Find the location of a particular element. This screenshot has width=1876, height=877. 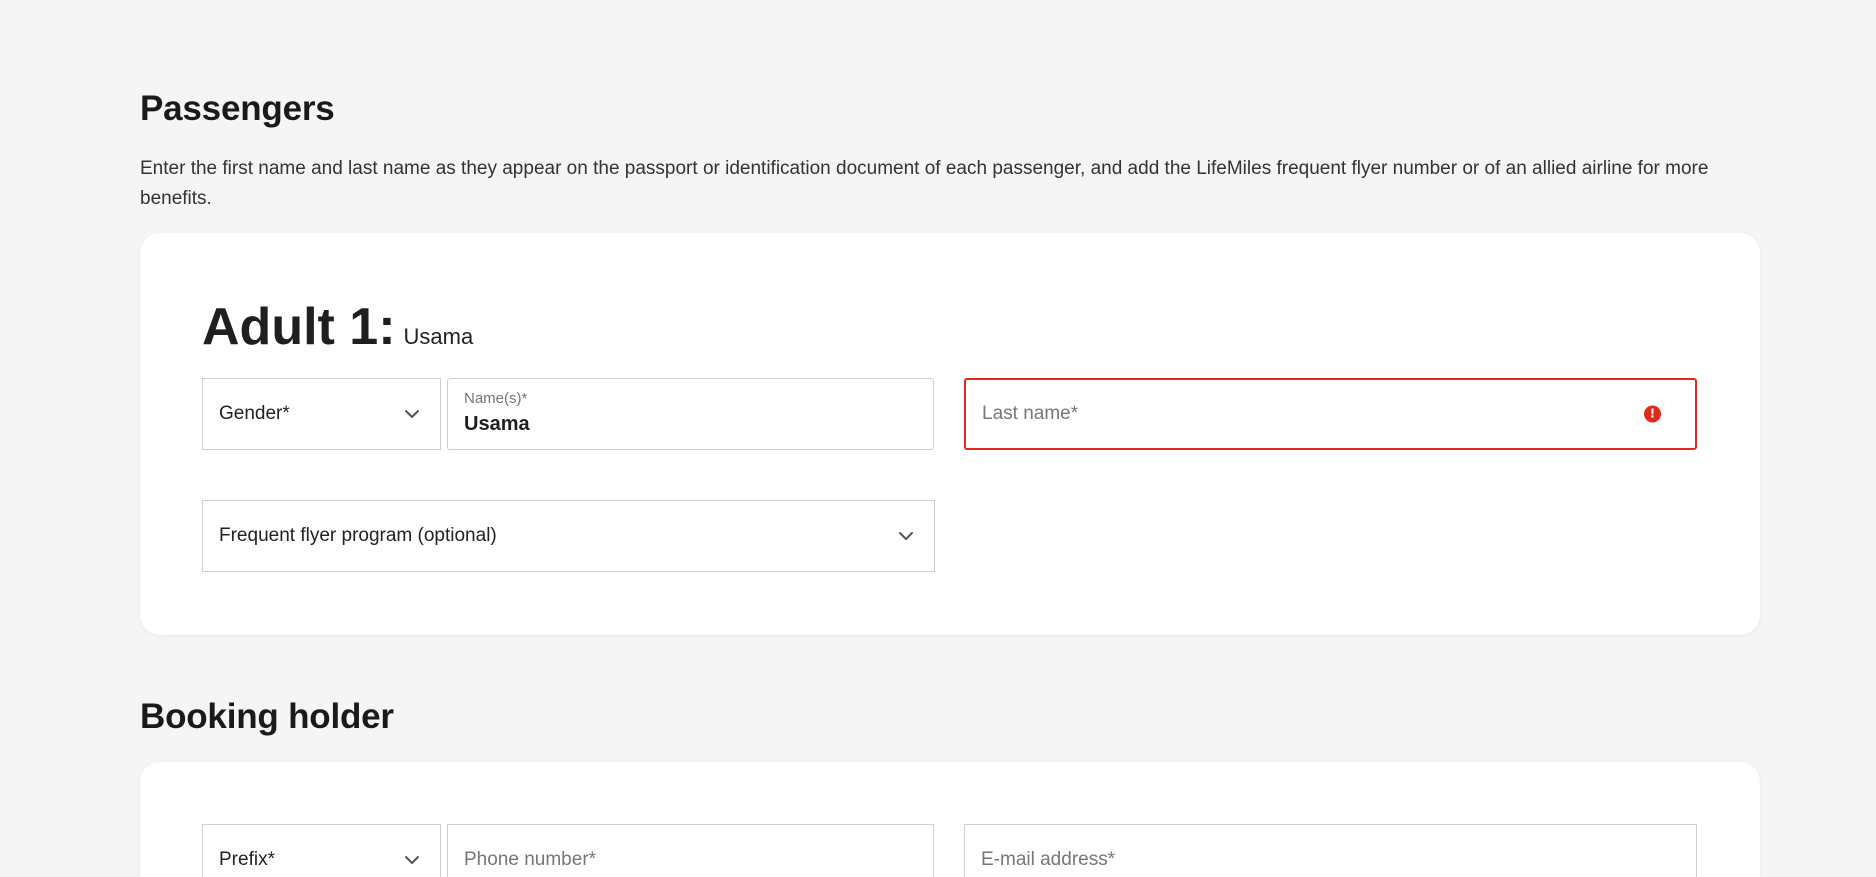

frequent-flyer-select-label: Frequent flyer program (optional) is located at coordinates (358, 535).